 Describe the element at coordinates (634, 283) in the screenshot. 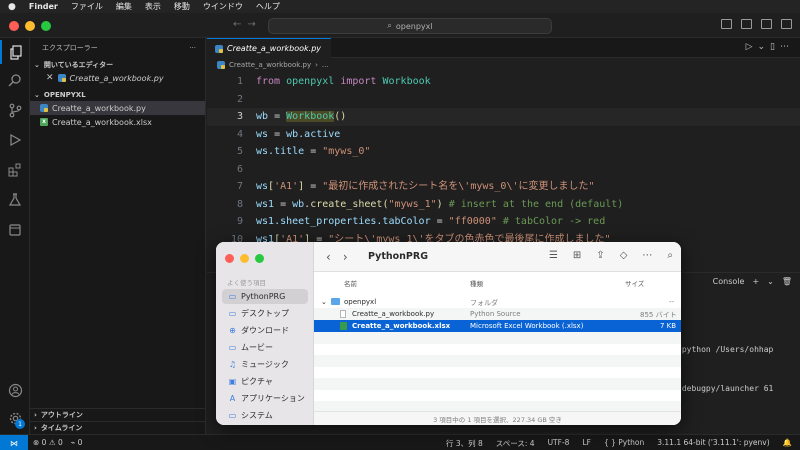

I see `column-size: サイズ` at that location.